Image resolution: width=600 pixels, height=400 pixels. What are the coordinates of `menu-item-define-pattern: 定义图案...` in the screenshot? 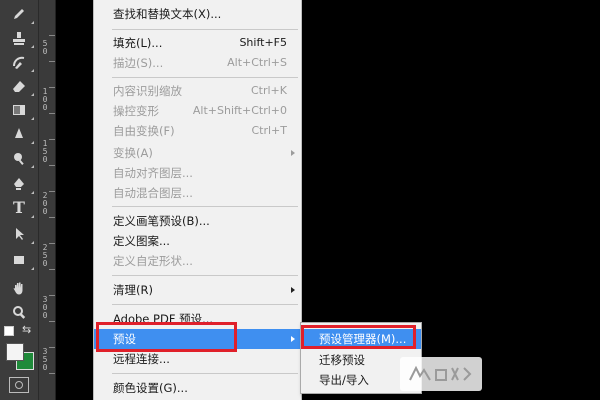 It's located at (197, 241).